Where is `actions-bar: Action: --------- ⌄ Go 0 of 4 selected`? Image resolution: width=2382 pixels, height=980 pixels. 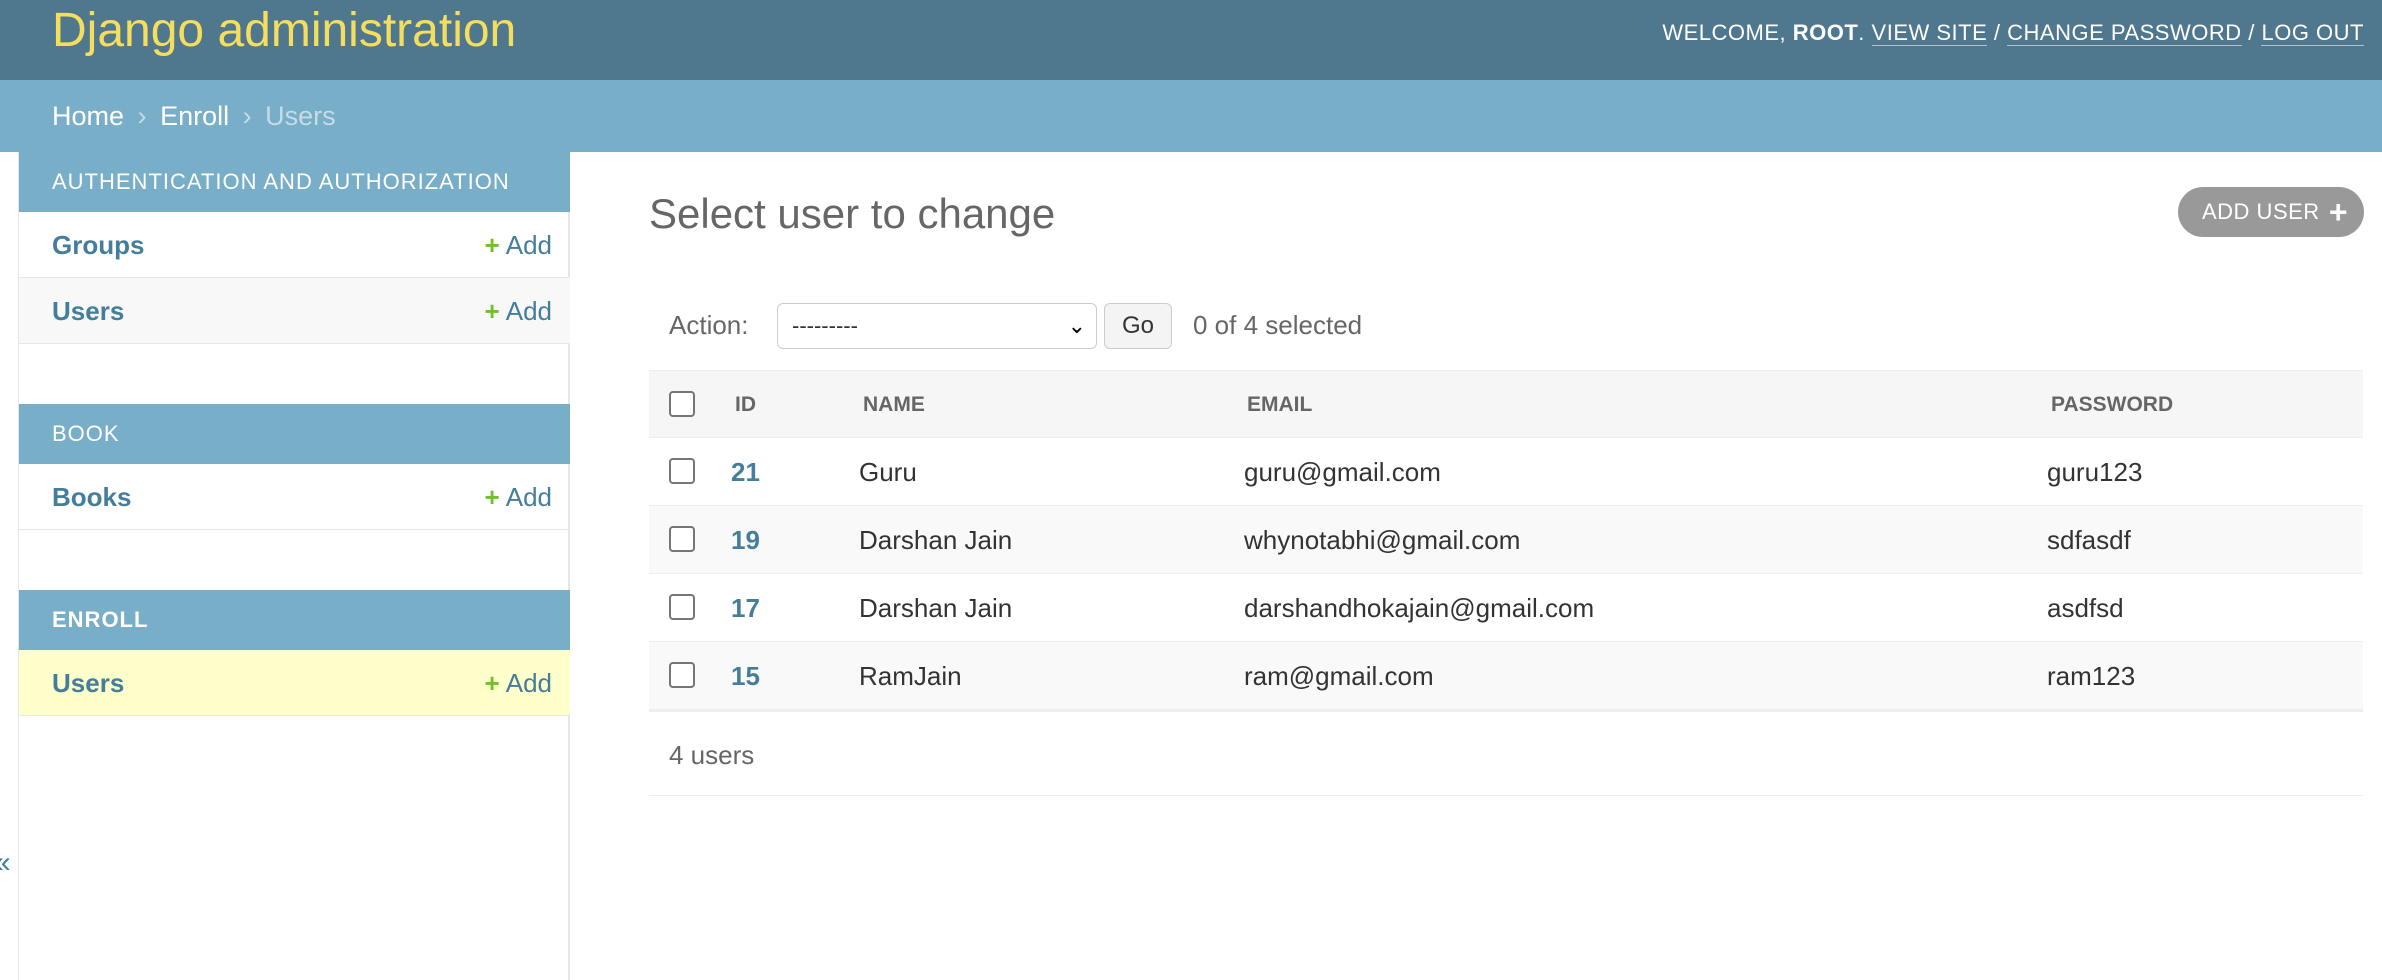 actions-bar: Action: --------- ⌄ Go 0 of 4 selected is located at coordinates (1506, 325).